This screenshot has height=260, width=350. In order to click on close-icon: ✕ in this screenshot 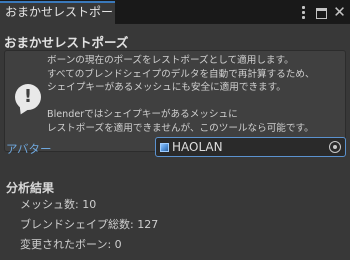, I will do `click(339, 12)`.